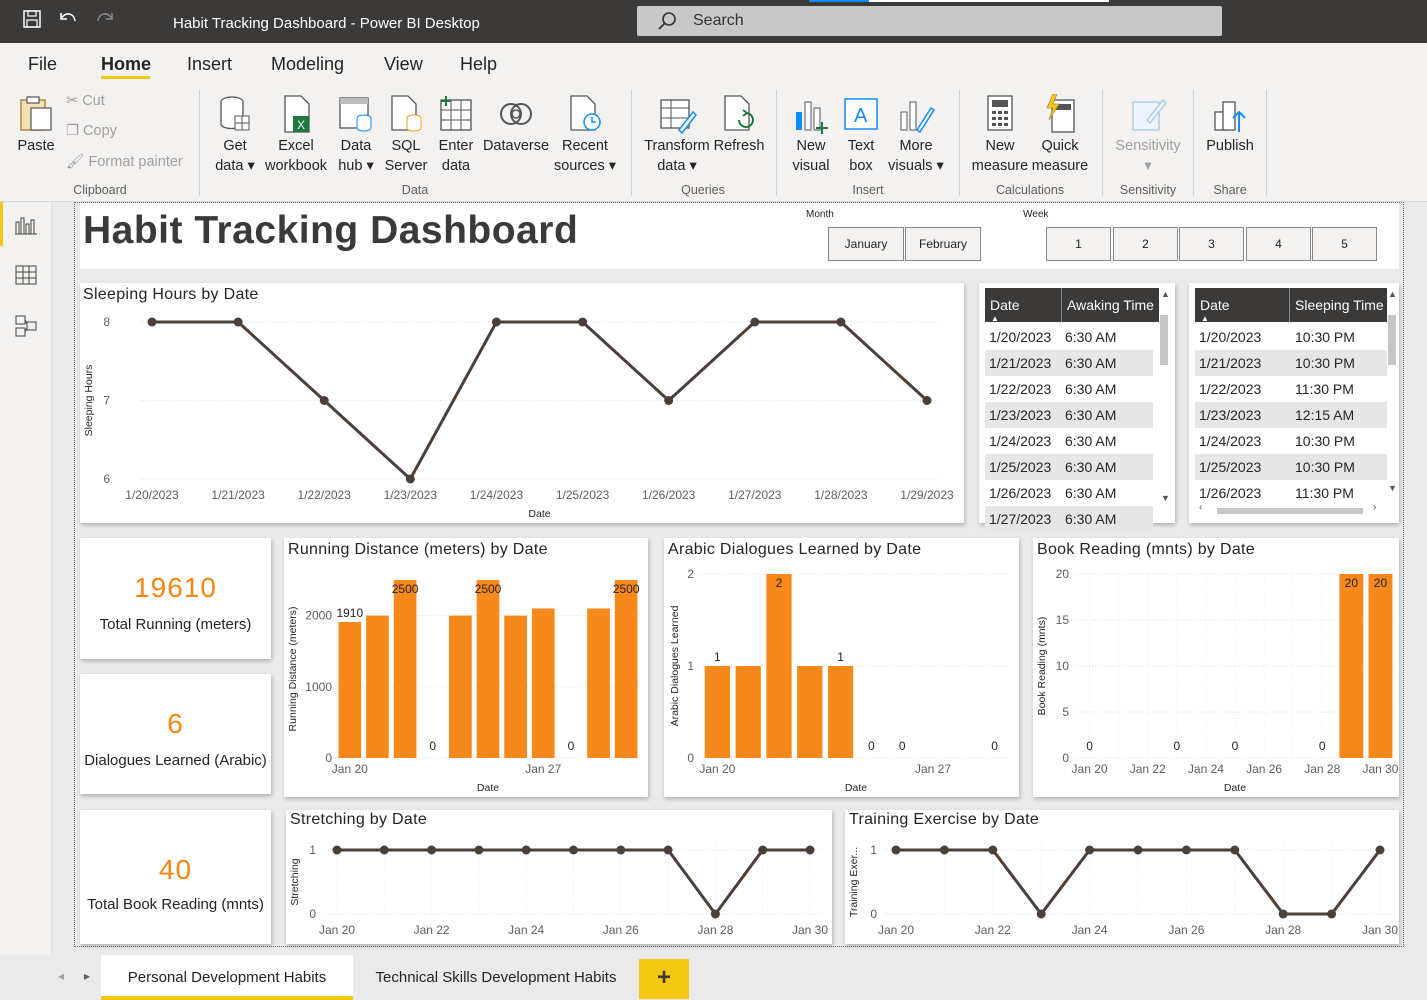  I want to click on menu-home: Home, so click(126, 64).